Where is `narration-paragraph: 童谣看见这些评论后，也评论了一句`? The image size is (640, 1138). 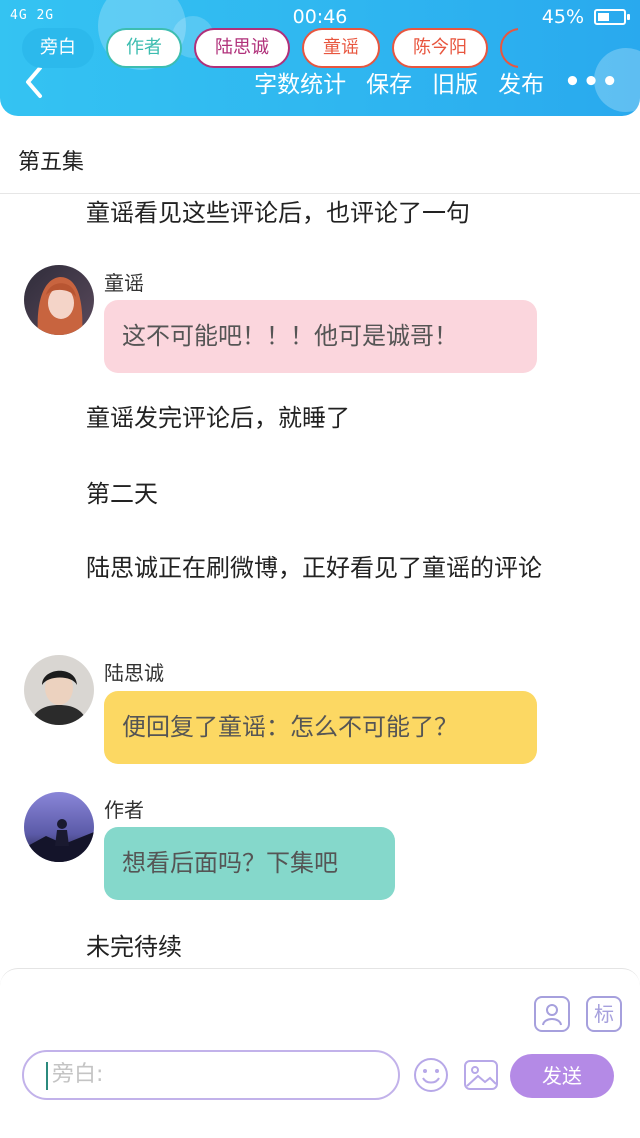 narration-paragraph: 童谣看见这些评论后，也评论了一句 is located at coordinates (321, 213).